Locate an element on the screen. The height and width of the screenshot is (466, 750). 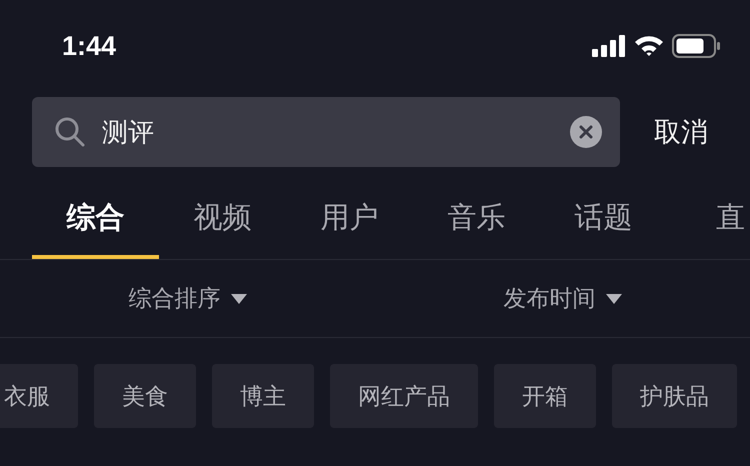
tab: 视频 is located at coordinates (222, 213).